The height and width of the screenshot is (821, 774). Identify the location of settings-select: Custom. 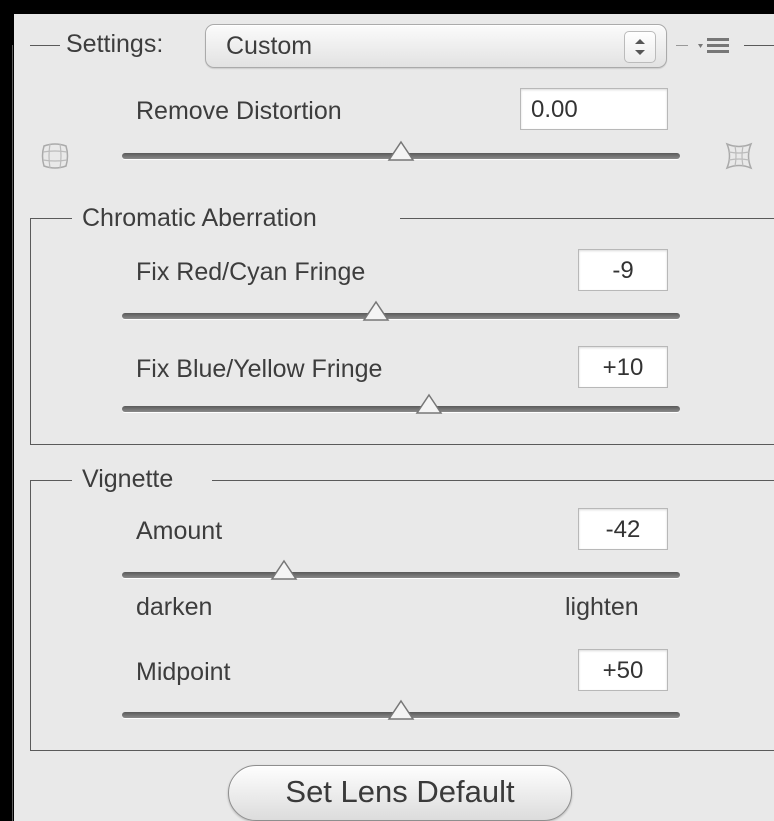
(436, 46).